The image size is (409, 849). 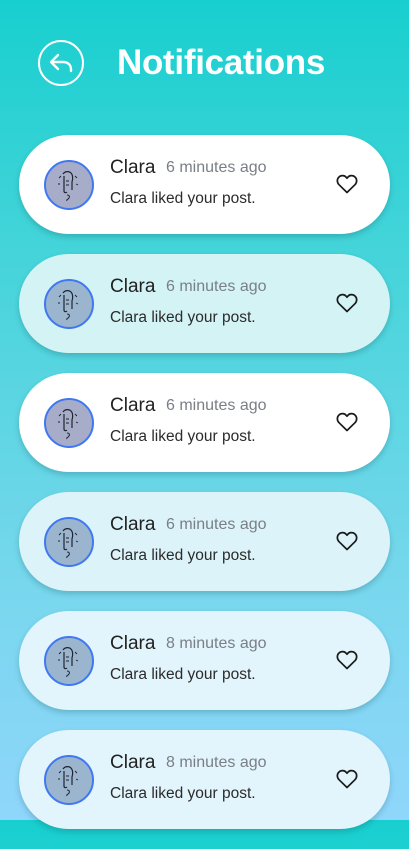 I want to click on page-title: Notifications, so click(x=221, y=62).